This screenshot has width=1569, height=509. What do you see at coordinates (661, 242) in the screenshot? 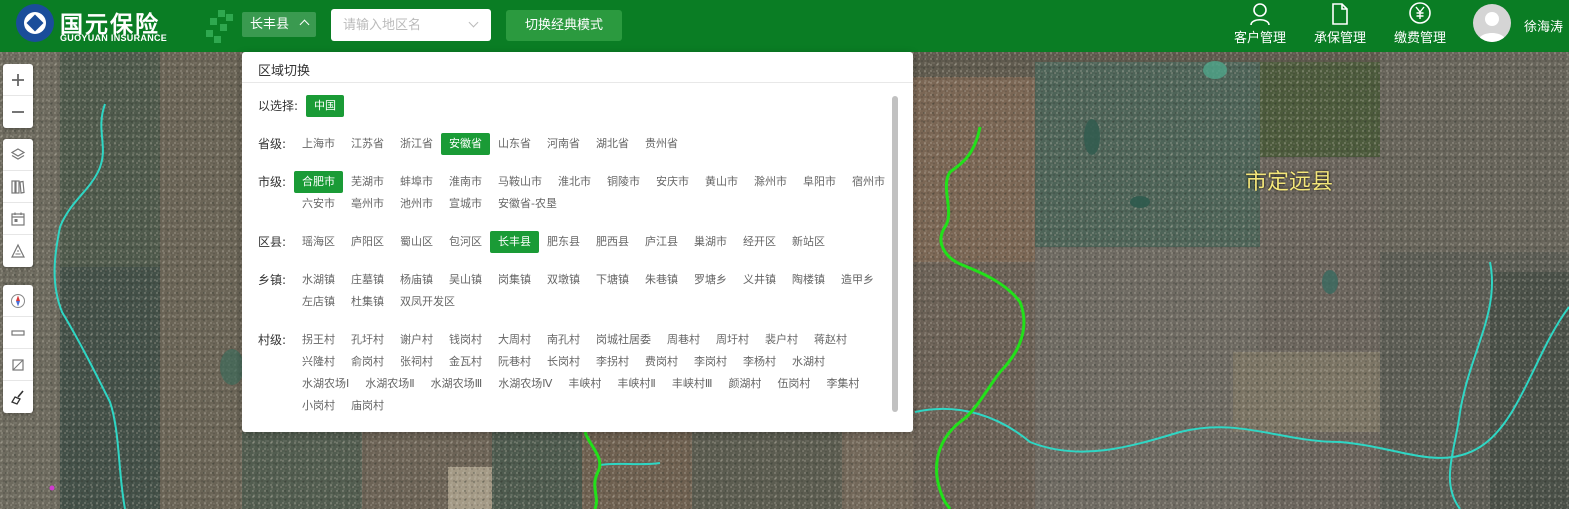
I see `district-option: 庐江县` at bounding box center [661, 242].